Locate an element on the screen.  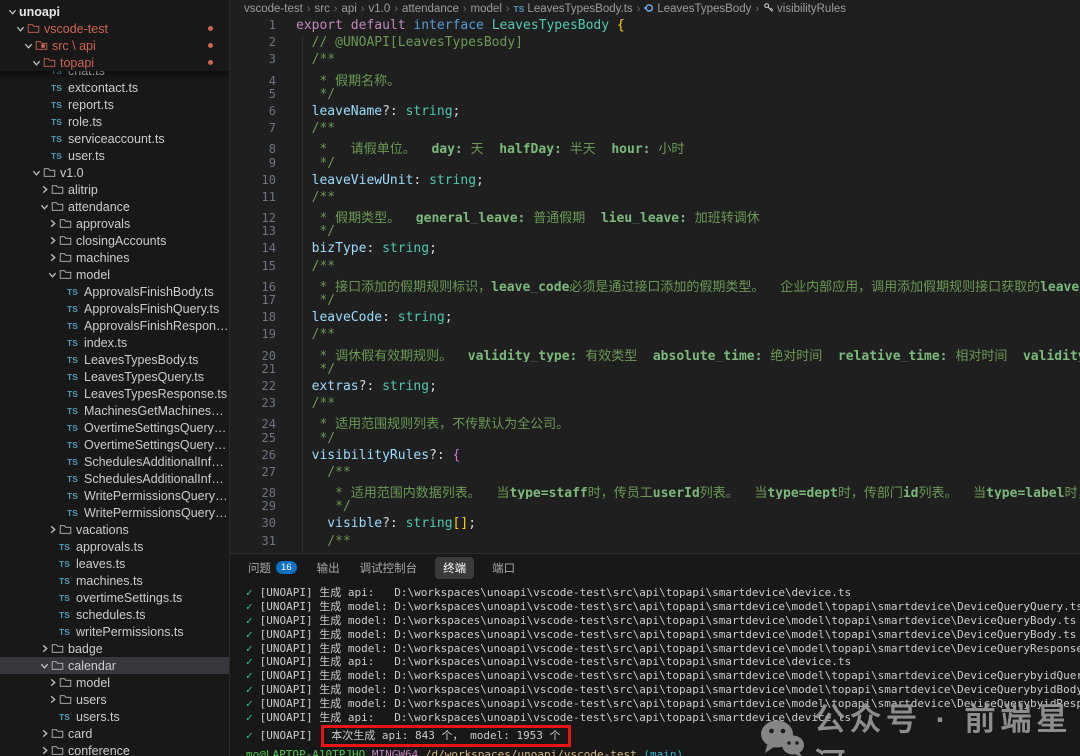
code-line: 23 /** is located at coordinates (655, 404).